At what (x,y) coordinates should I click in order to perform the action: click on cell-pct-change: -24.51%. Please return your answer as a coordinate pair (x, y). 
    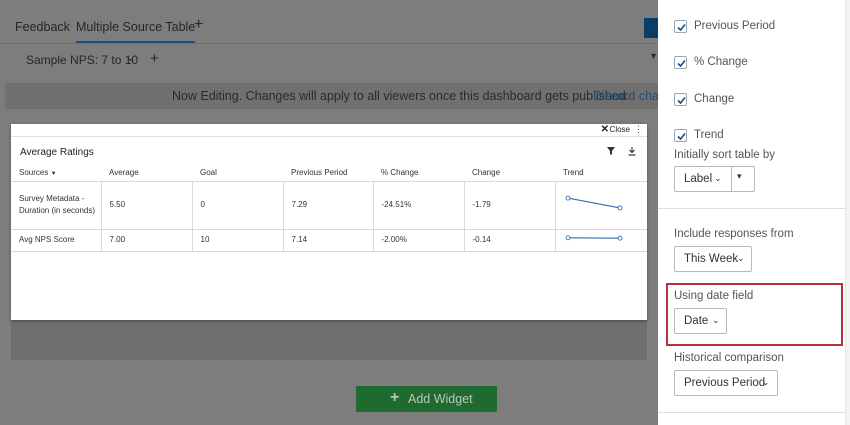
    Looking at the image, I should click on (419, 205).